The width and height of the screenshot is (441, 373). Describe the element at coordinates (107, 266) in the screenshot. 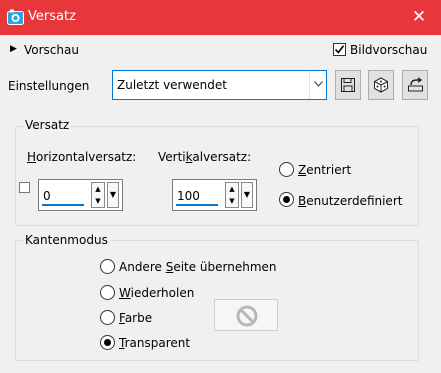

I see `edge-other-side-radio` at that location.